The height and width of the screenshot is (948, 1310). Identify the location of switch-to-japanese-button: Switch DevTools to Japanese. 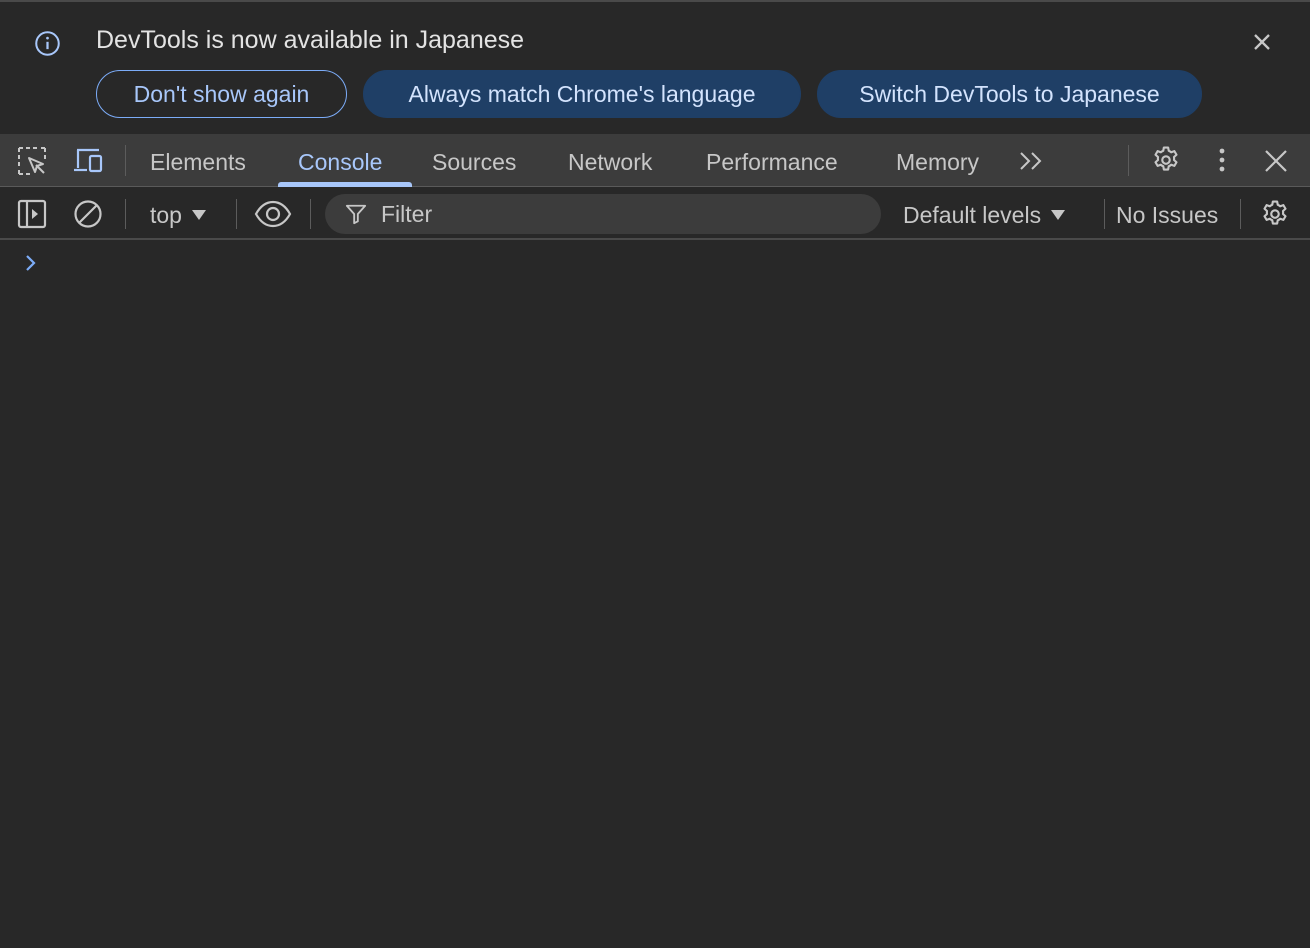
(1009, 94).